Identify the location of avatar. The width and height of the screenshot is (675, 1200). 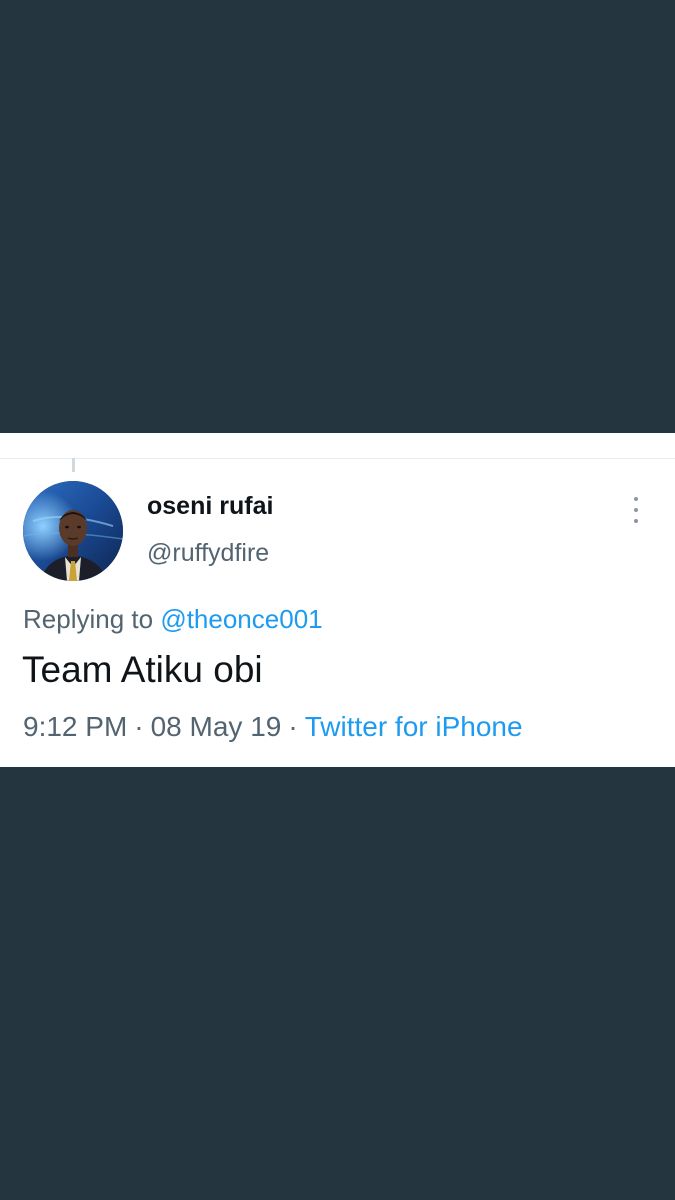
(73, 531).